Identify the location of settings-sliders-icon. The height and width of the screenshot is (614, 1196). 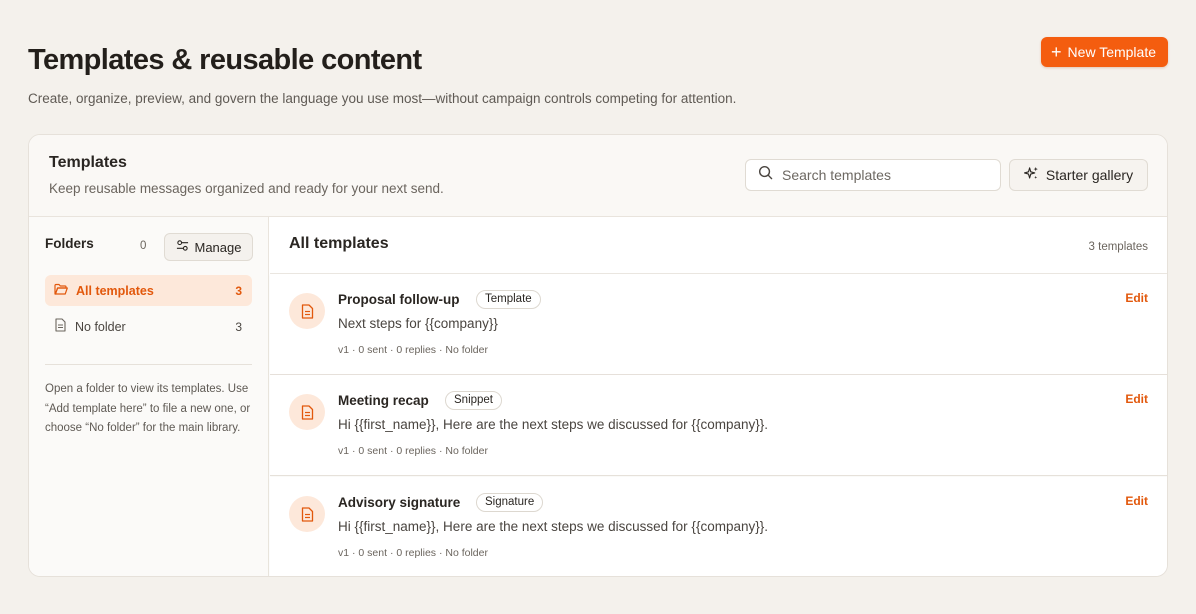
(182, 247).